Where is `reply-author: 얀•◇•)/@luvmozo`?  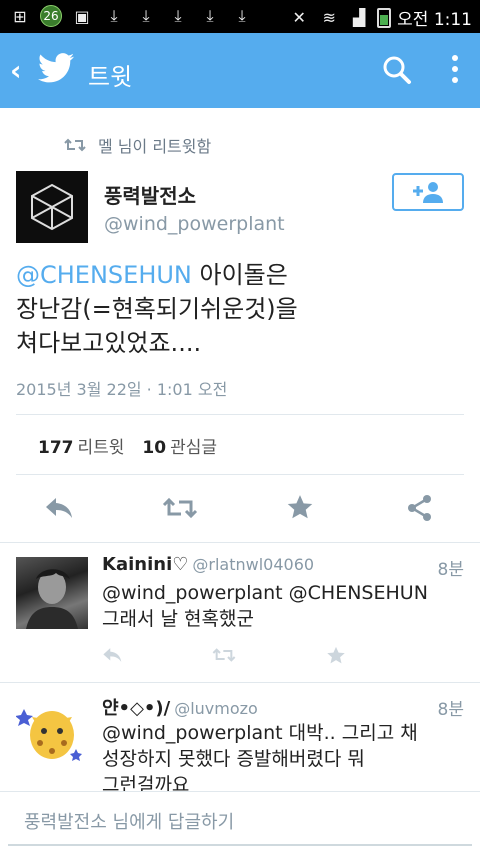
reply-author: 얀•◇•)/@luvmozo is located at coordinates (180, 707).